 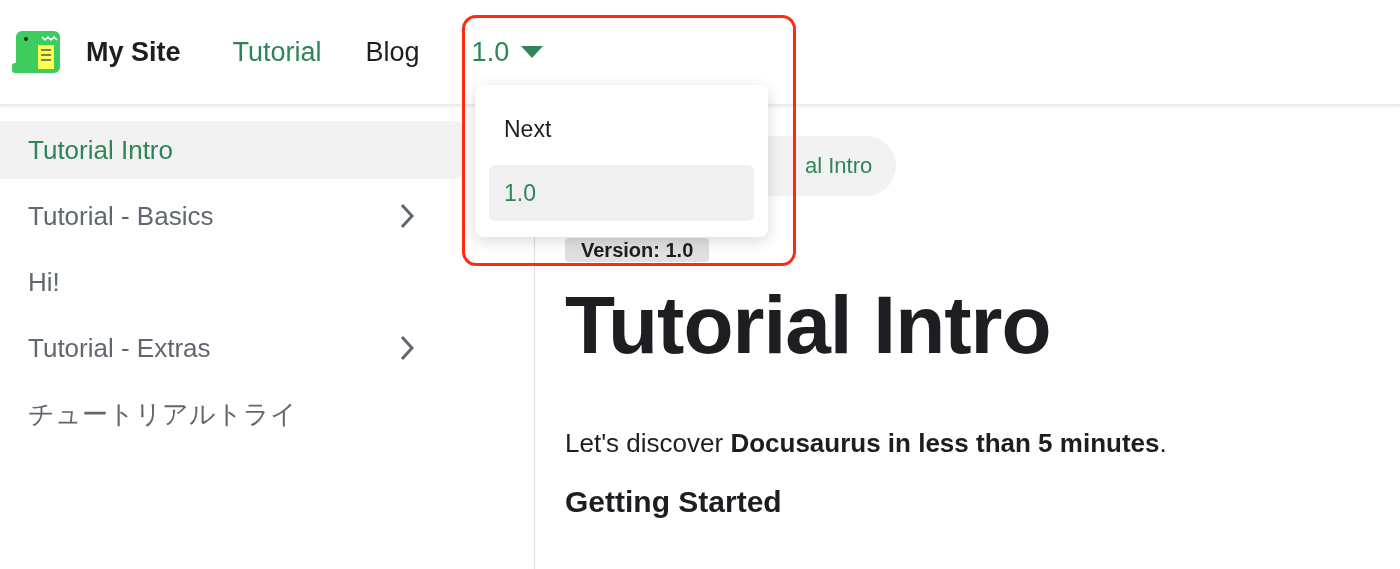 I want to click on version-badge: Version: 1.0, so click(x=637, y=250).